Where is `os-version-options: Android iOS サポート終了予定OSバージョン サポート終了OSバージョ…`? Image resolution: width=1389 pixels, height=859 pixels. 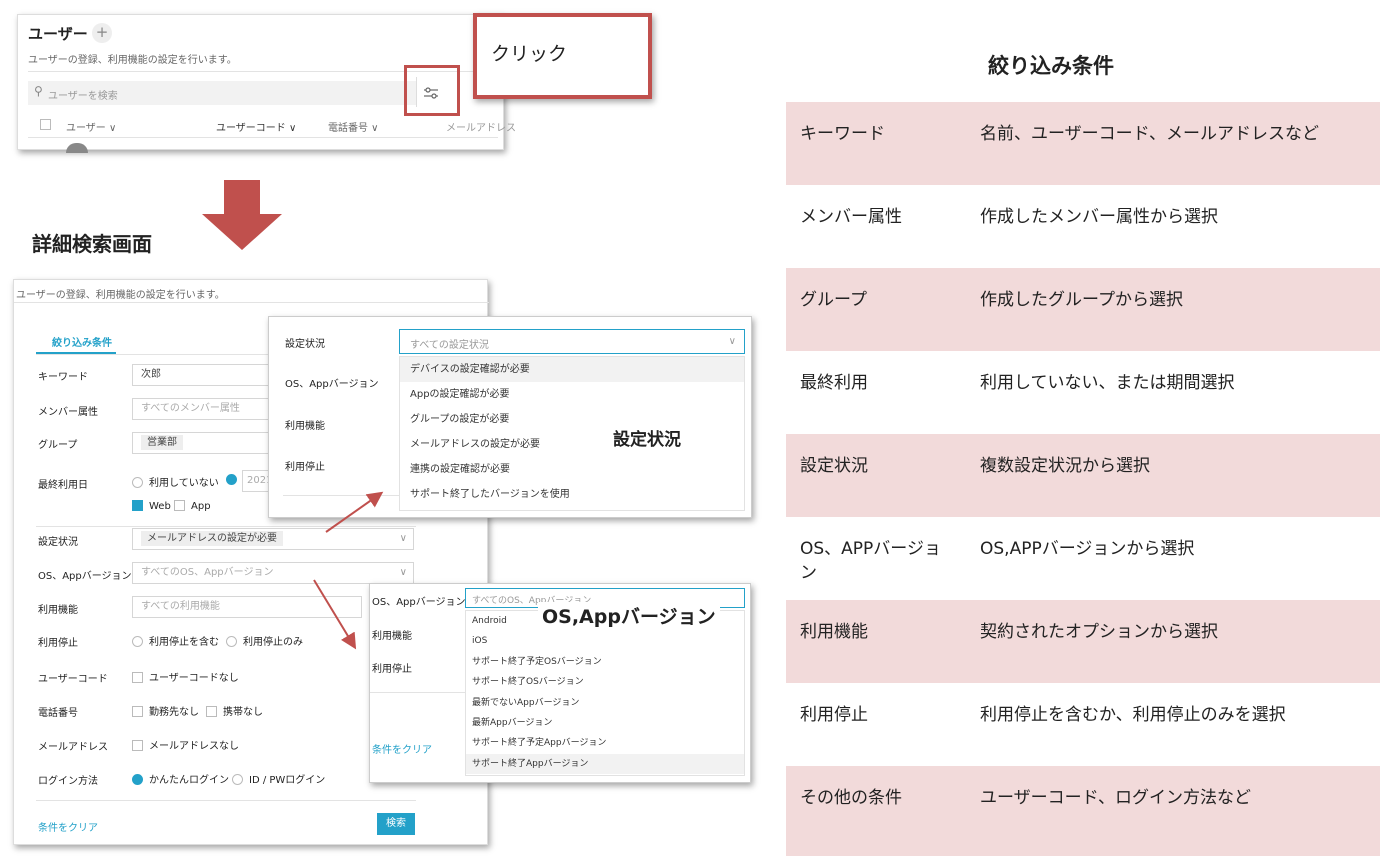
os-version-options: Android iOS サポート終了予定OSバージョン サポート終了OSバージョ… is located at coordinates (605, 693).